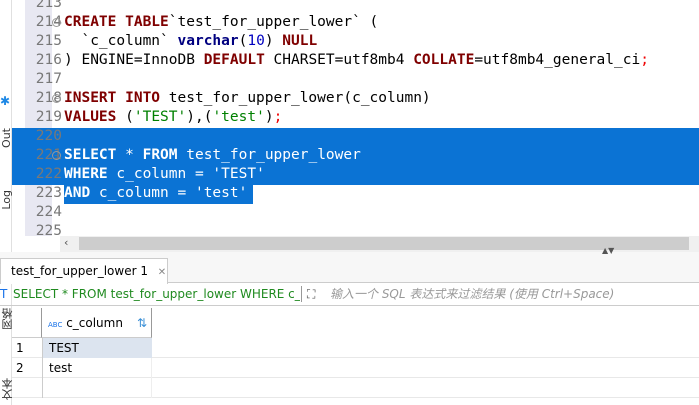 This screenshot has width=699, height=405. I want to click on code-text: CREATE TABLE`test_for_upper_lower` (, so click(221, 22).